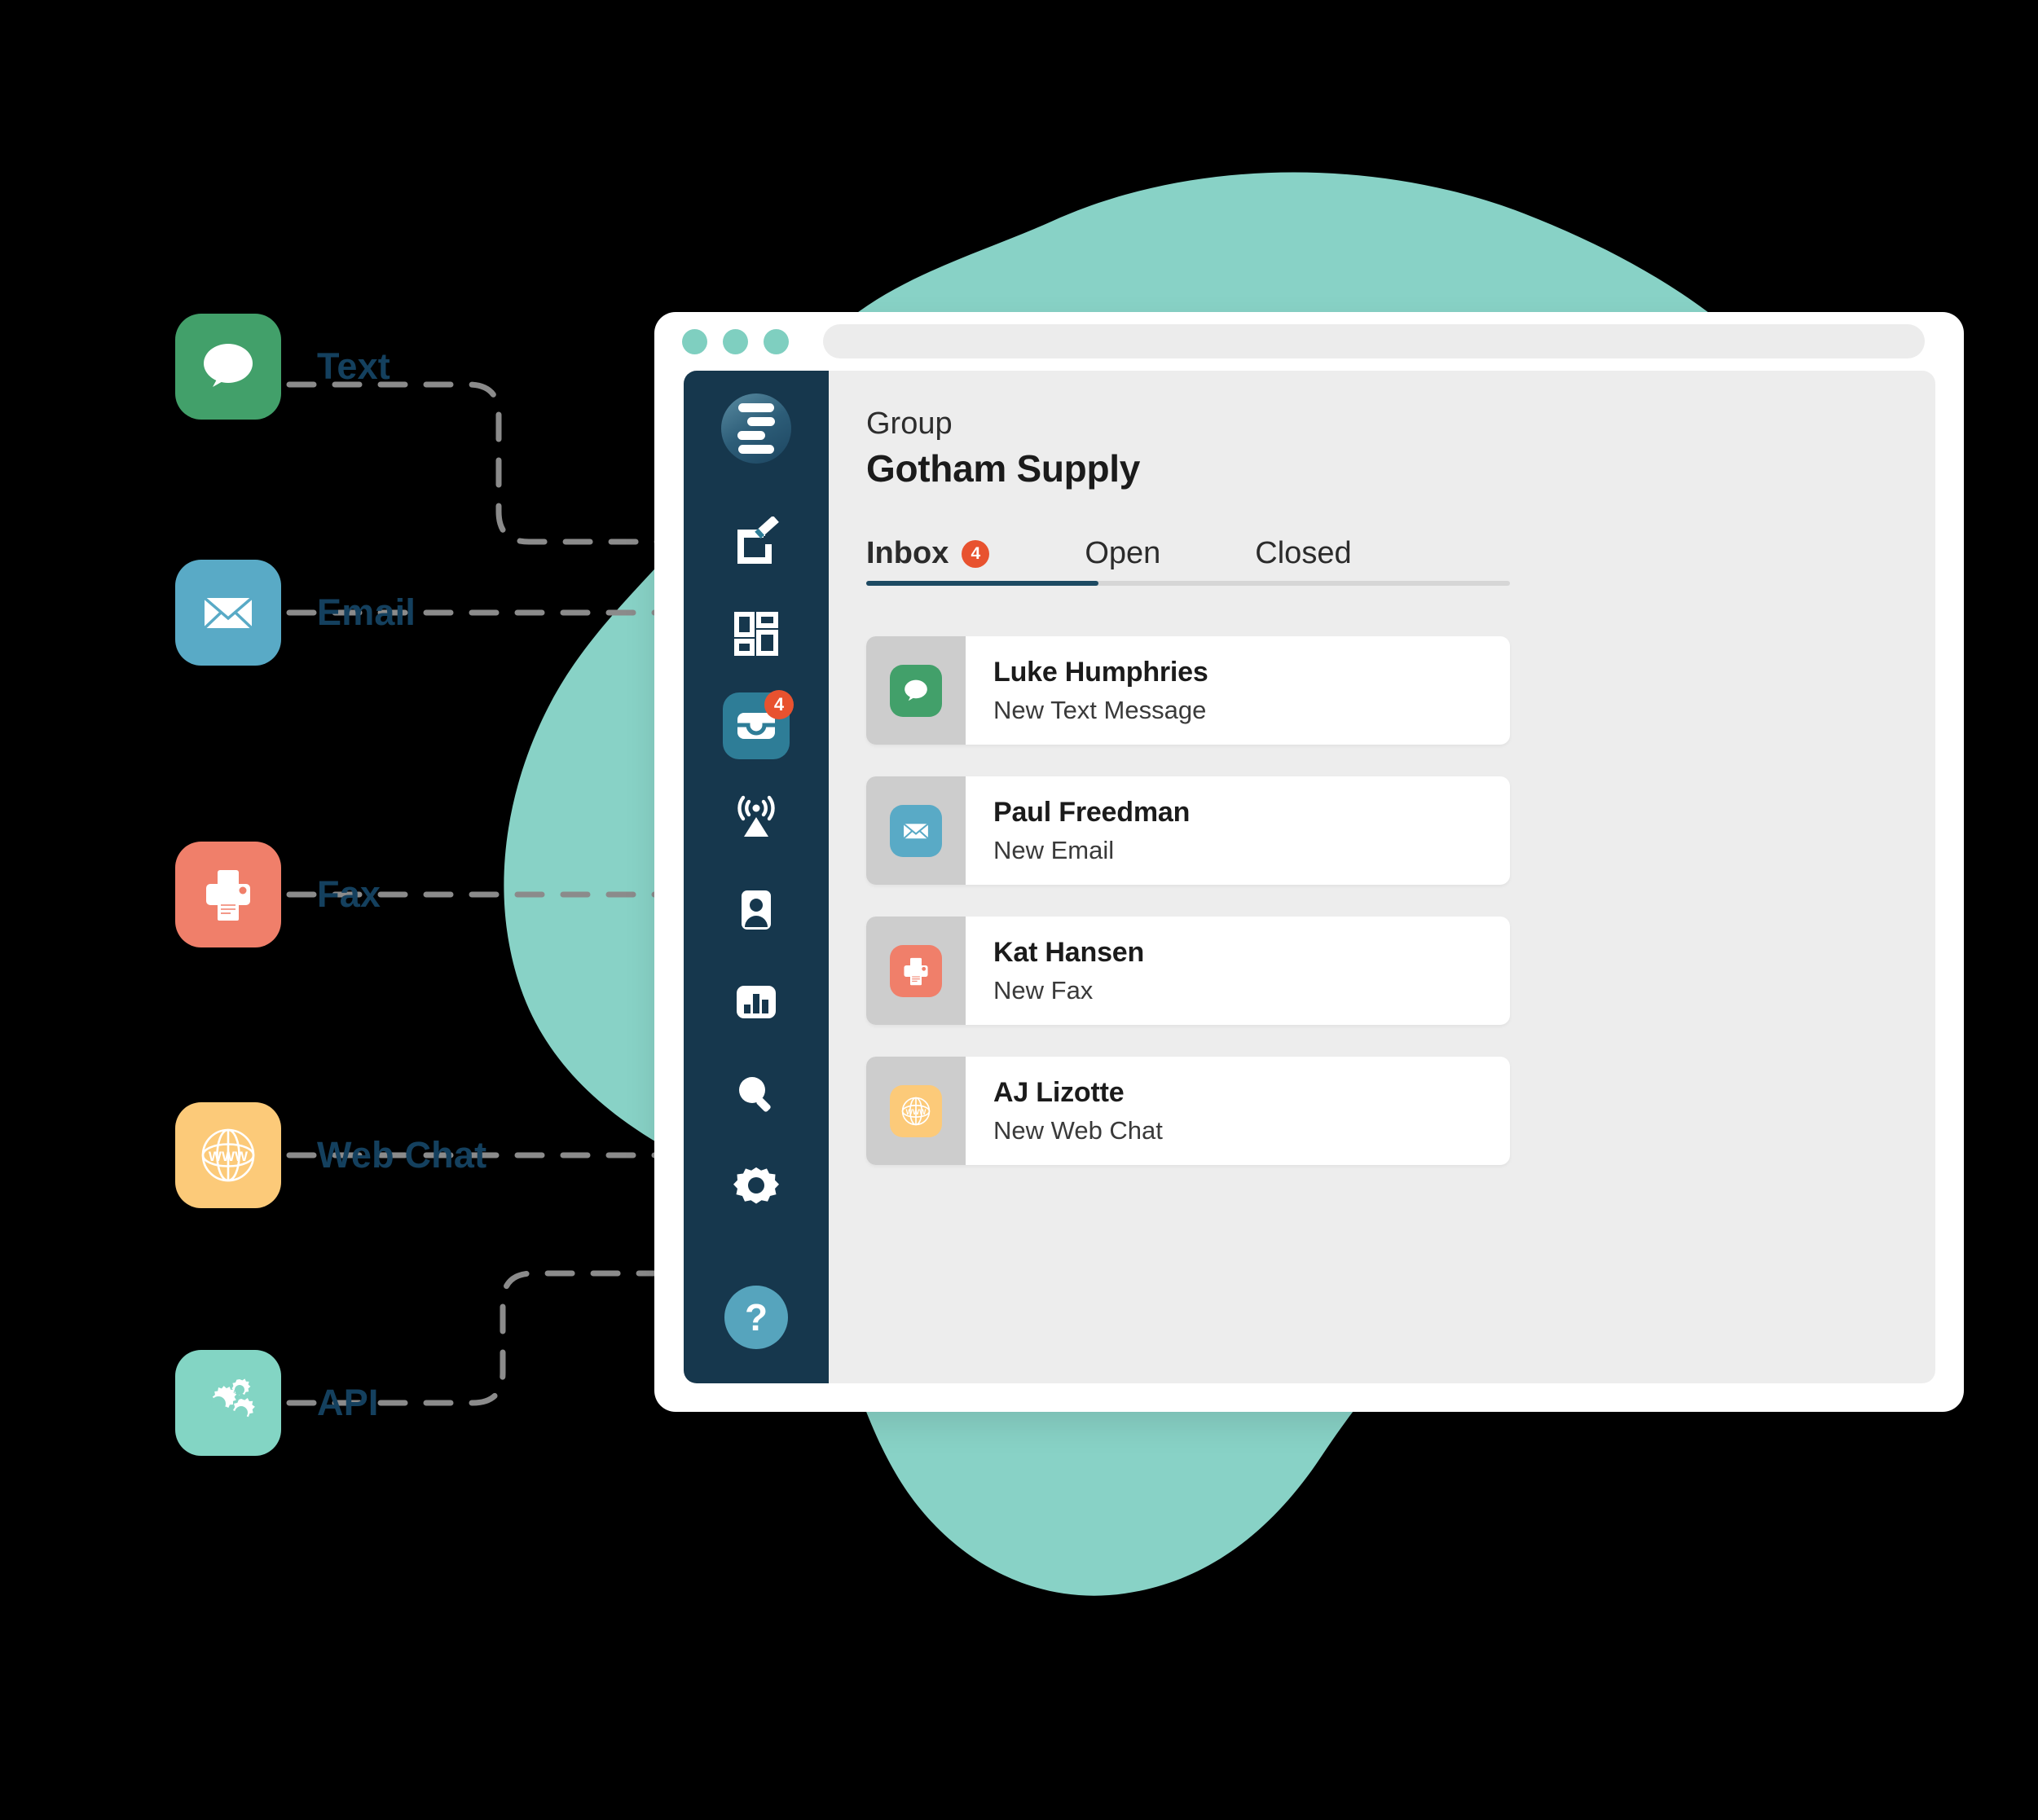  Describe the element at coordinates (756, 429) in the screenshot. I see `hamburger-logo-icon` at that location.